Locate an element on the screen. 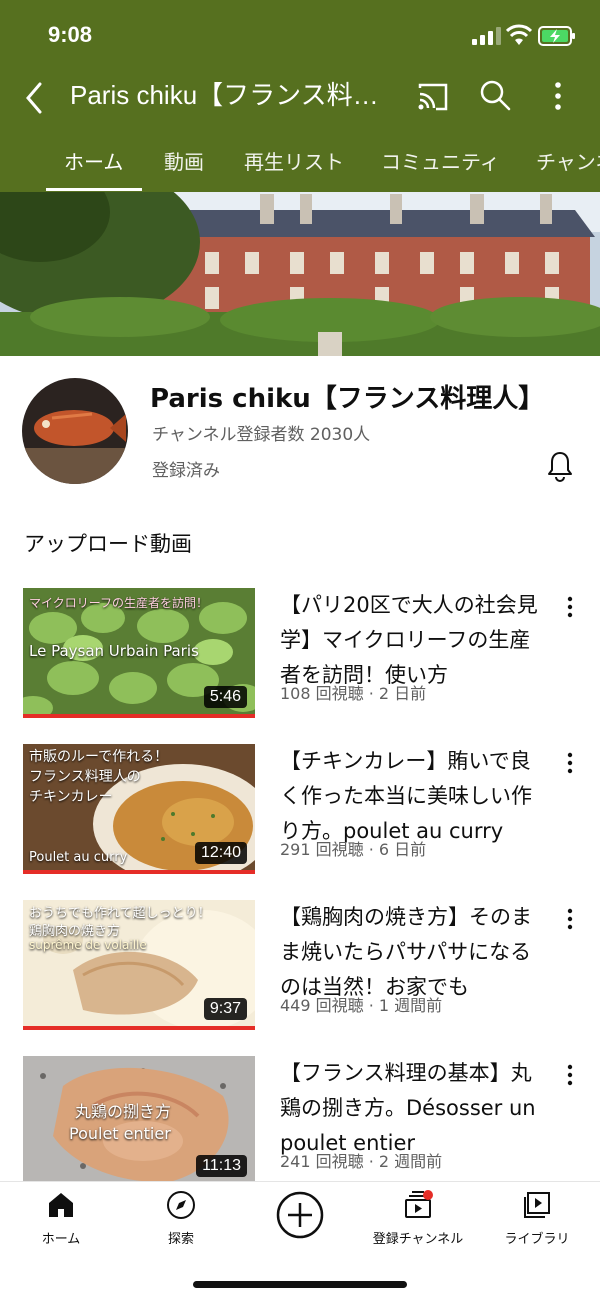 This screenshot has height=1299, width=600. thumbnail-caption: フランス料理人の is located at coordinates (85, 777).